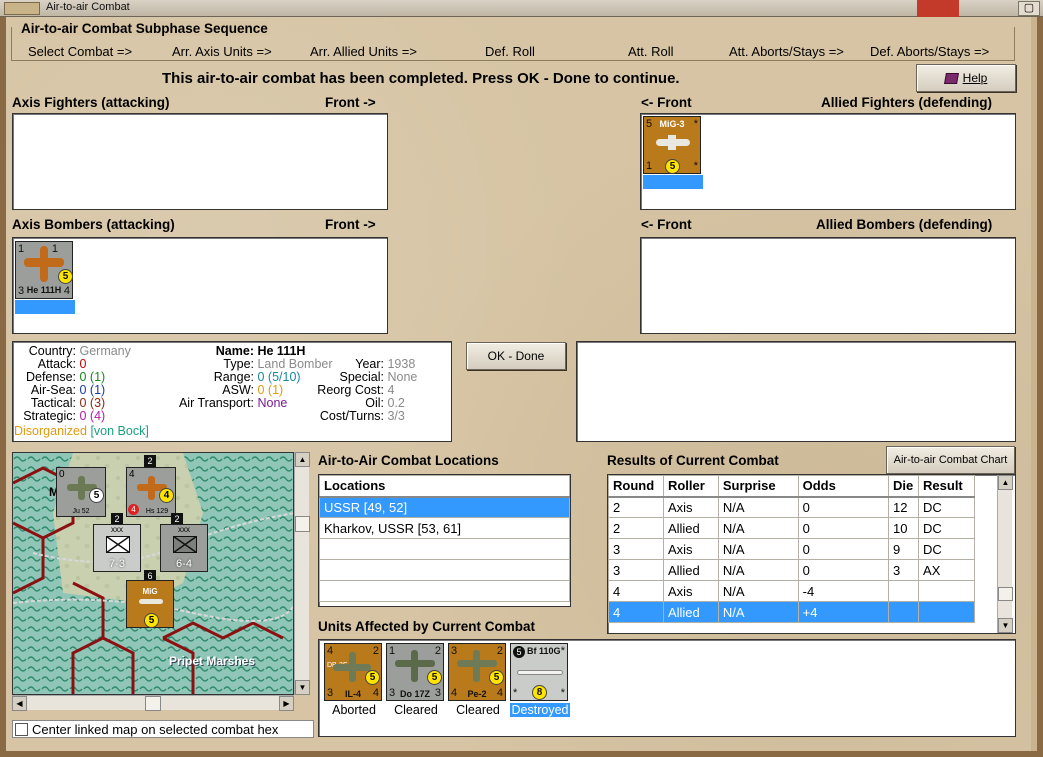 Image resolution: width=1043 pixels, height=757 pixels. I want to click on ok-done-button: OK - Done, so click(516, 356).